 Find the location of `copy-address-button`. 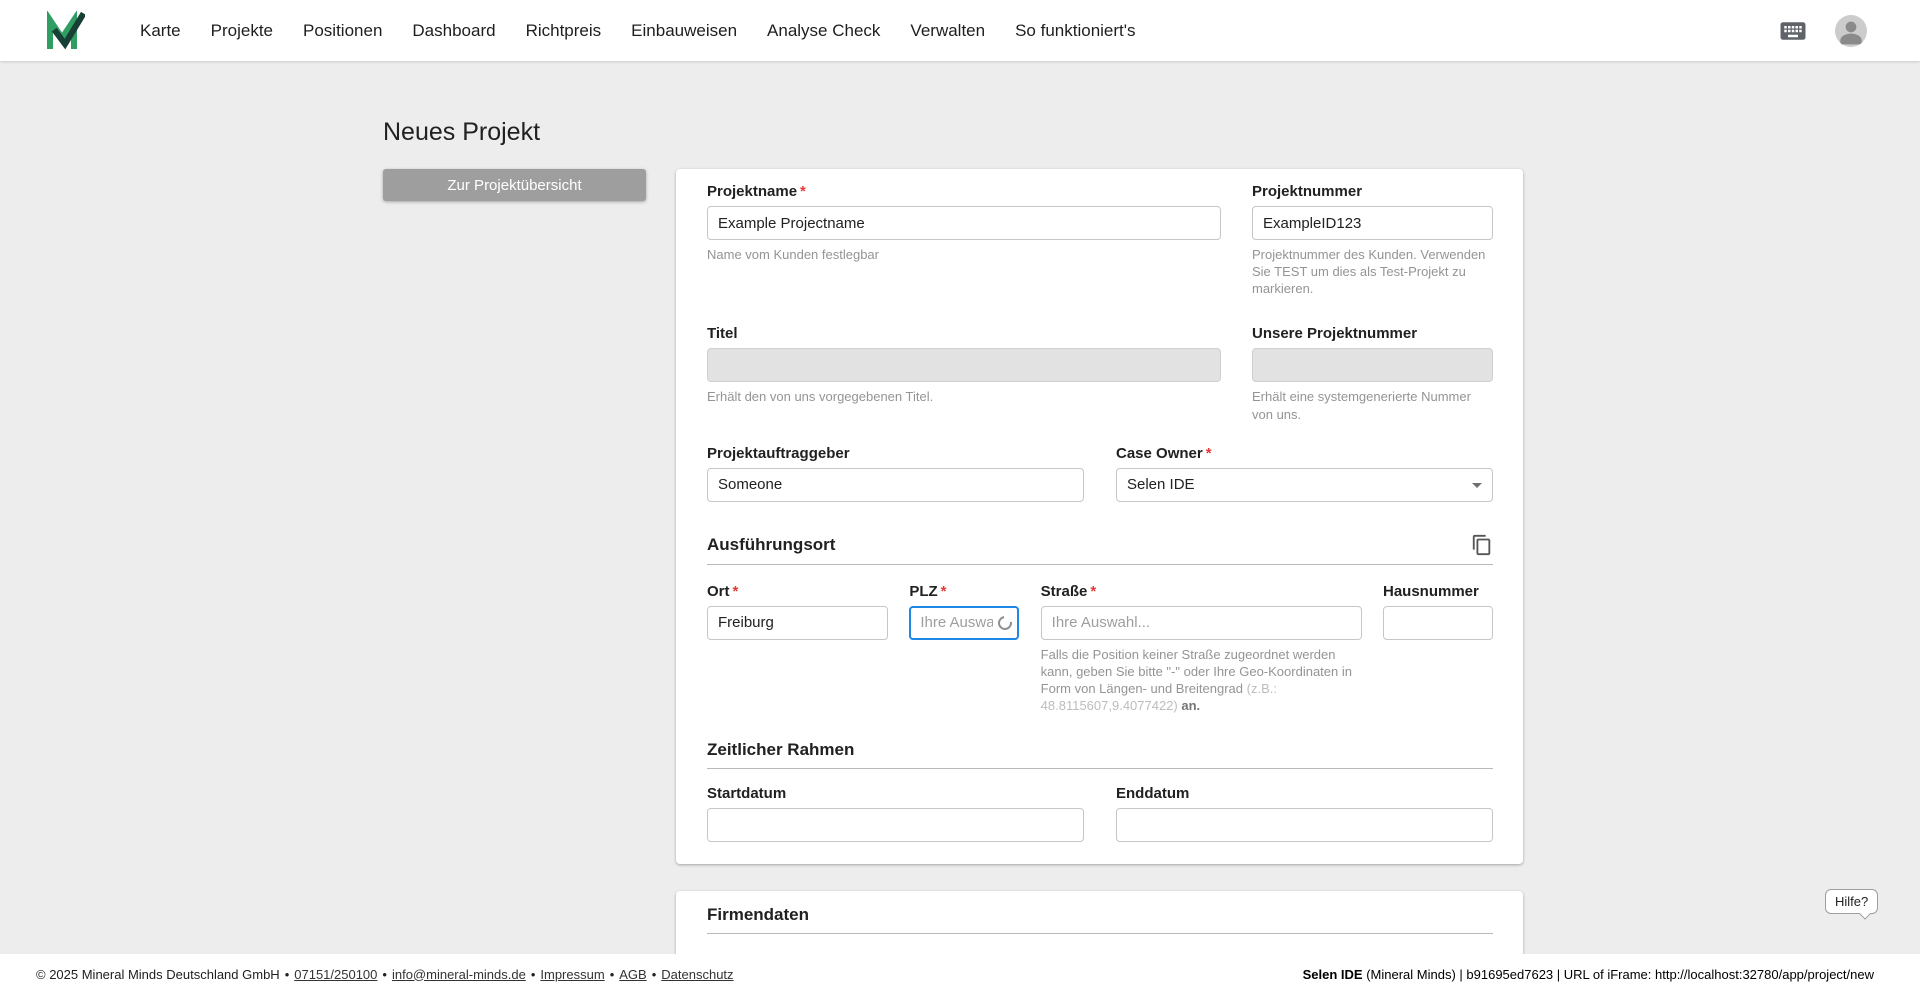

copy-address-button is located at coordinates (1482, 545).